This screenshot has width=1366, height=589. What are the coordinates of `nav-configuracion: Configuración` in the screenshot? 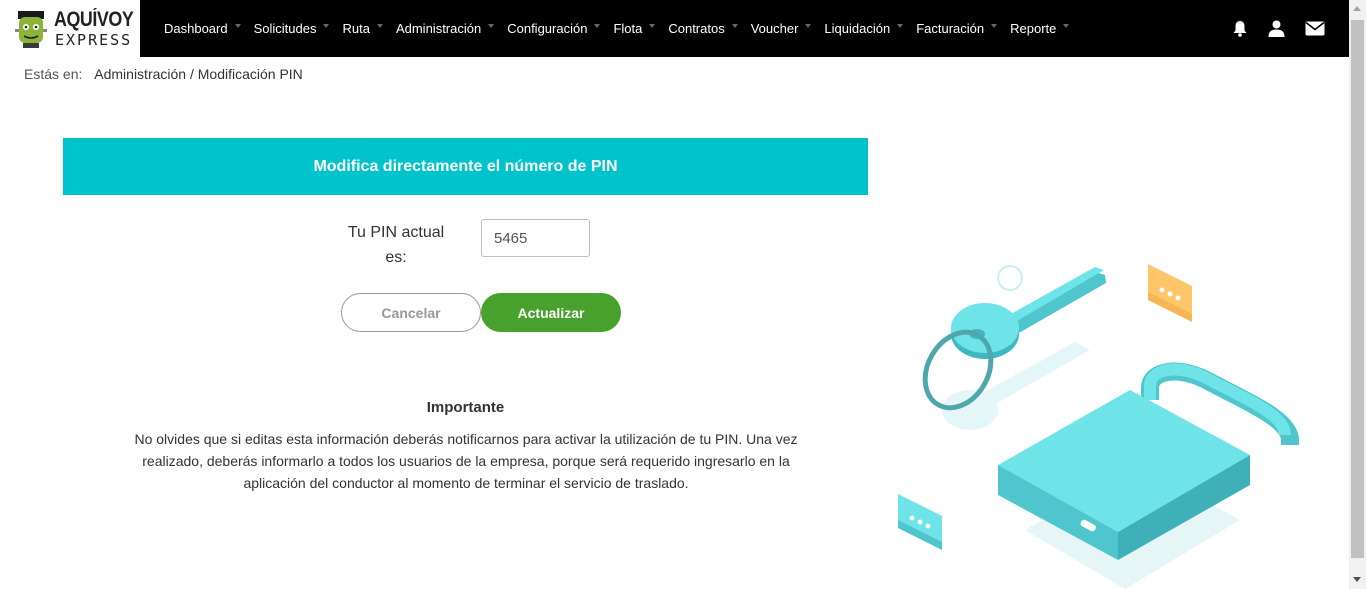 It's located at (554, 28).